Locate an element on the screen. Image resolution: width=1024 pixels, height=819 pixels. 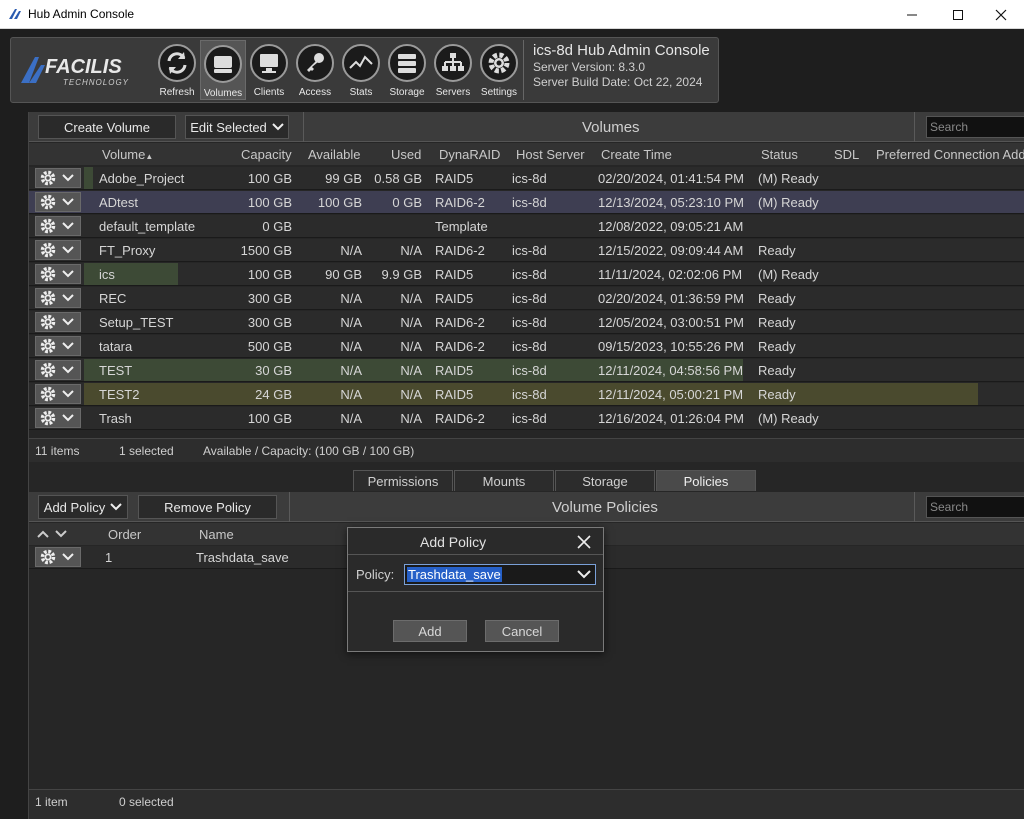
column-capacity: Capacity is located at coordinates (266, 154).